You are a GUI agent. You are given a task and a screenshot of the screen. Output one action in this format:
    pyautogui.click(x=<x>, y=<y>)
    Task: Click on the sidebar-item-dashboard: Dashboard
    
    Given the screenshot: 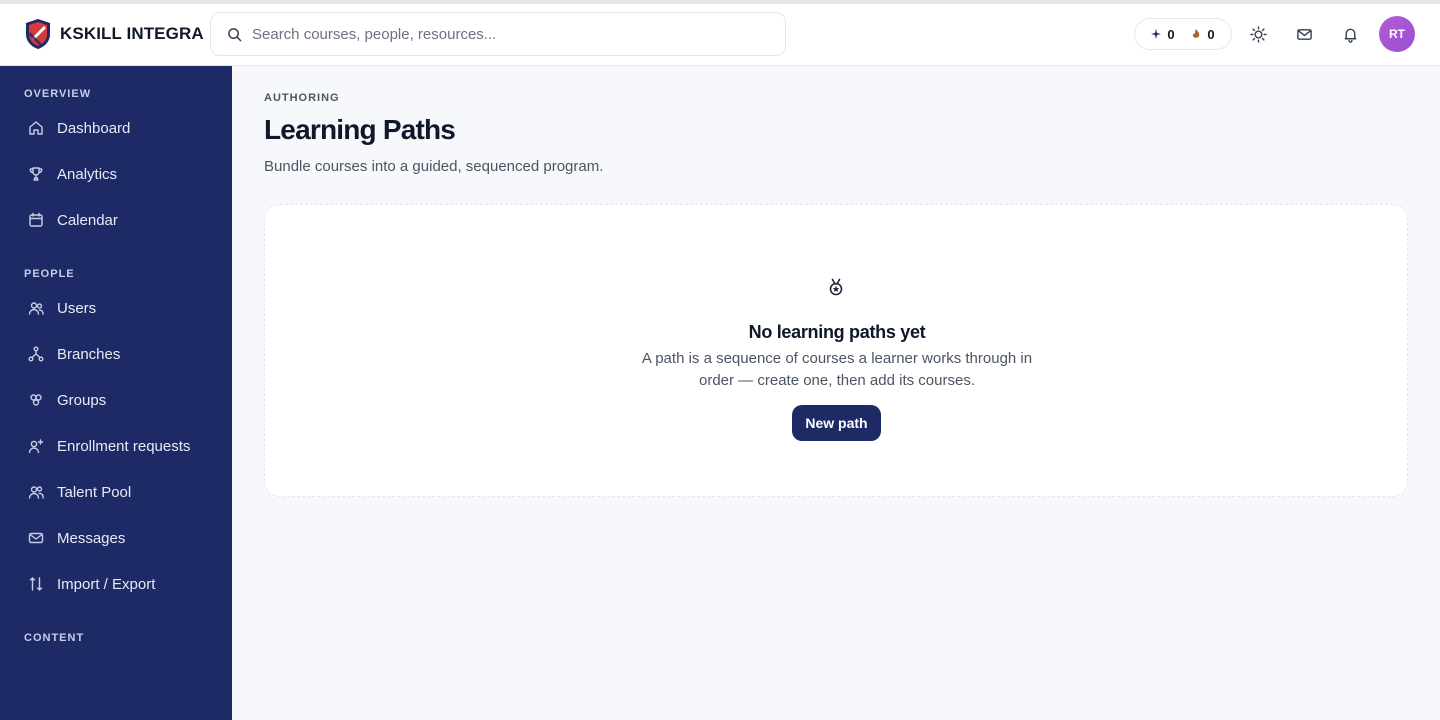 What is the action you would take?
    pyautogui.click(x=116, y=128)
    